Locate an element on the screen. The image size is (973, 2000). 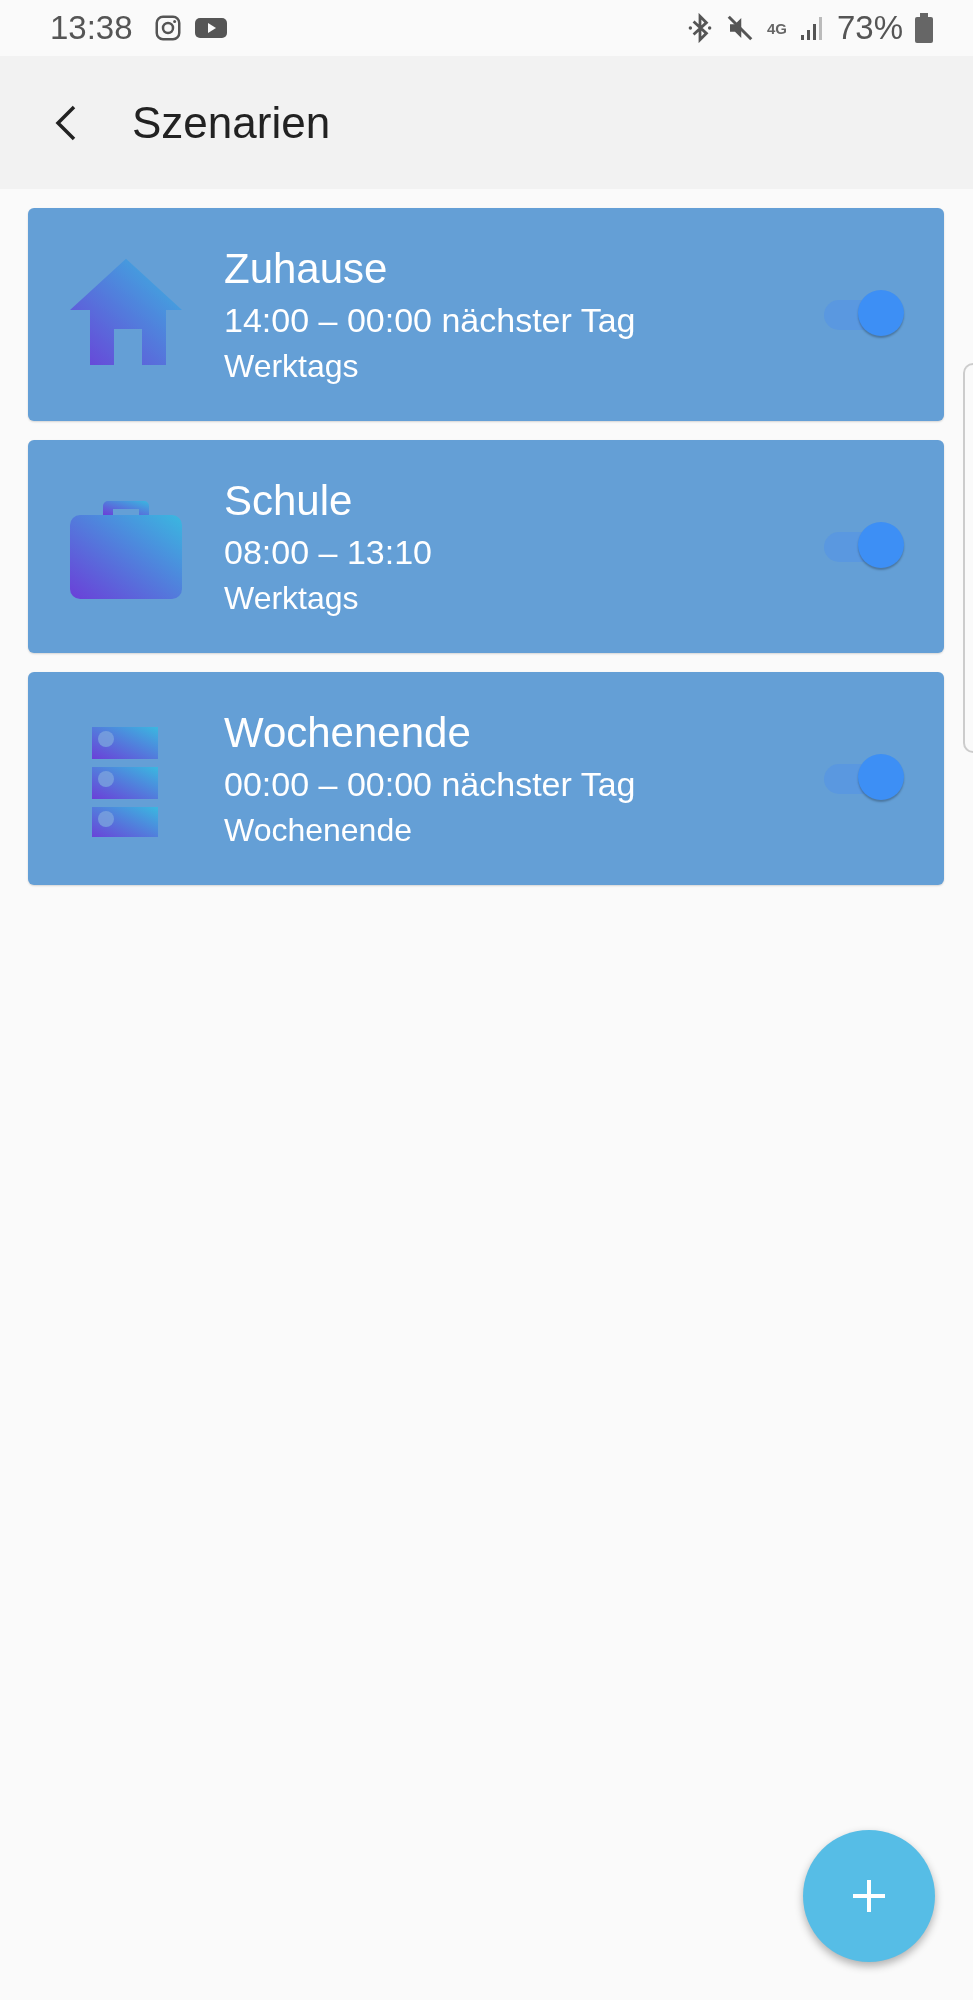
status-time: 13:38 is located at coordinates (91, 28).